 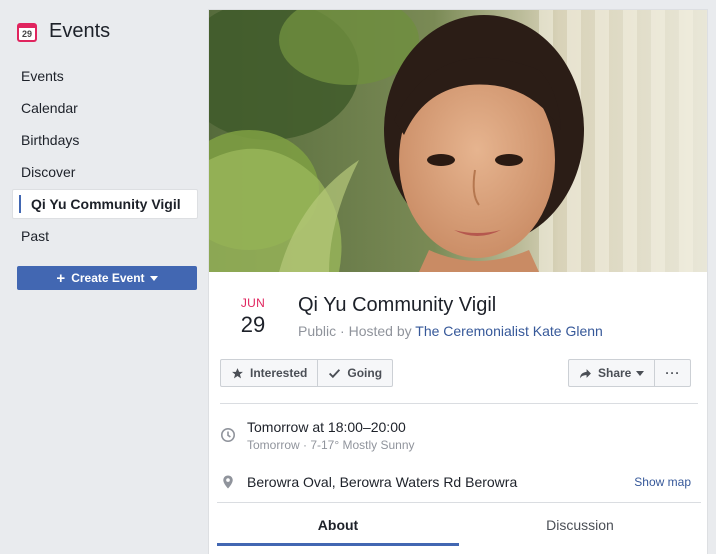 What do you see at coordinates (80, 31) in the screenshot?
I see `sidebar-title: Events` at bounding box center [80, 31].